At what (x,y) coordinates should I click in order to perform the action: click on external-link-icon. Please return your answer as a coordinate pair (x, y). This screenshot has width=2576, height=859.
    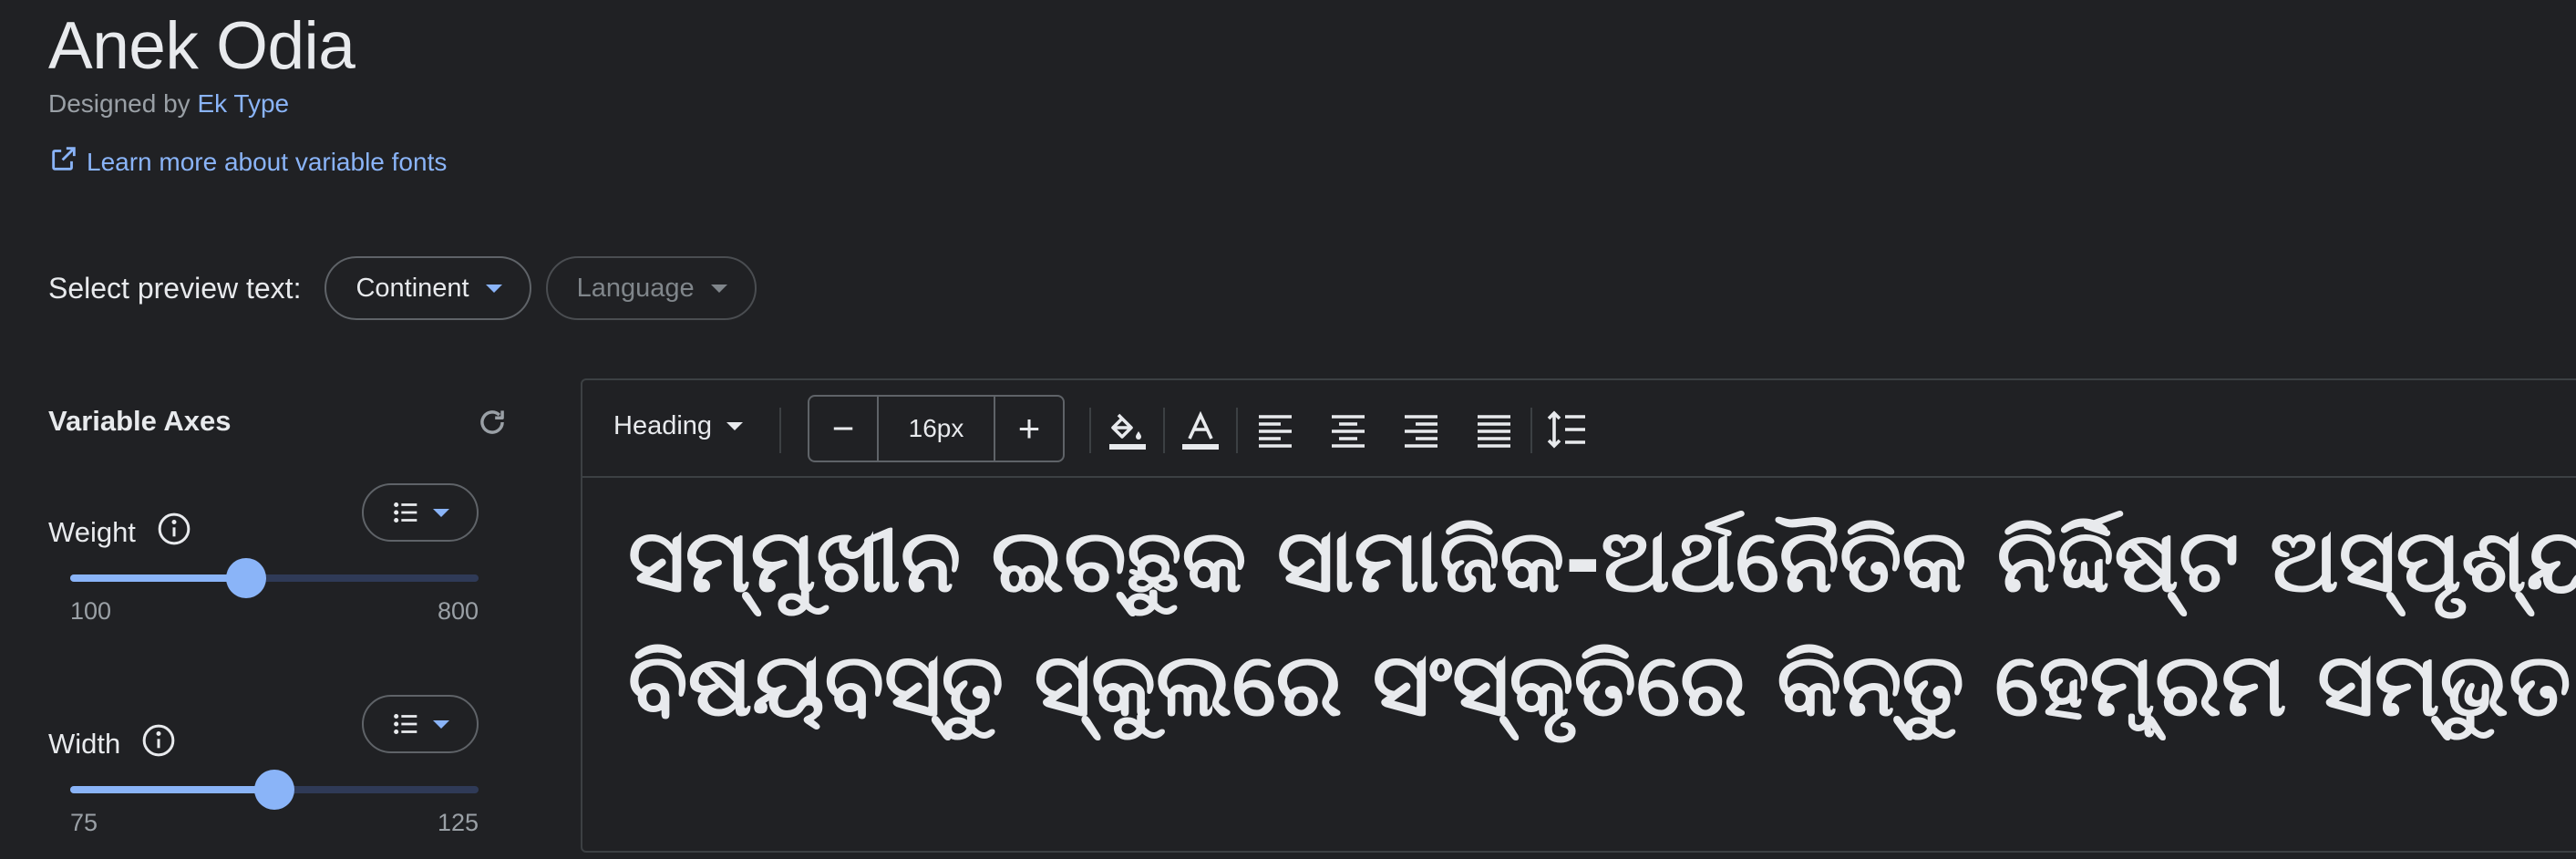
    Looking at the image, I should click on (63, 162).